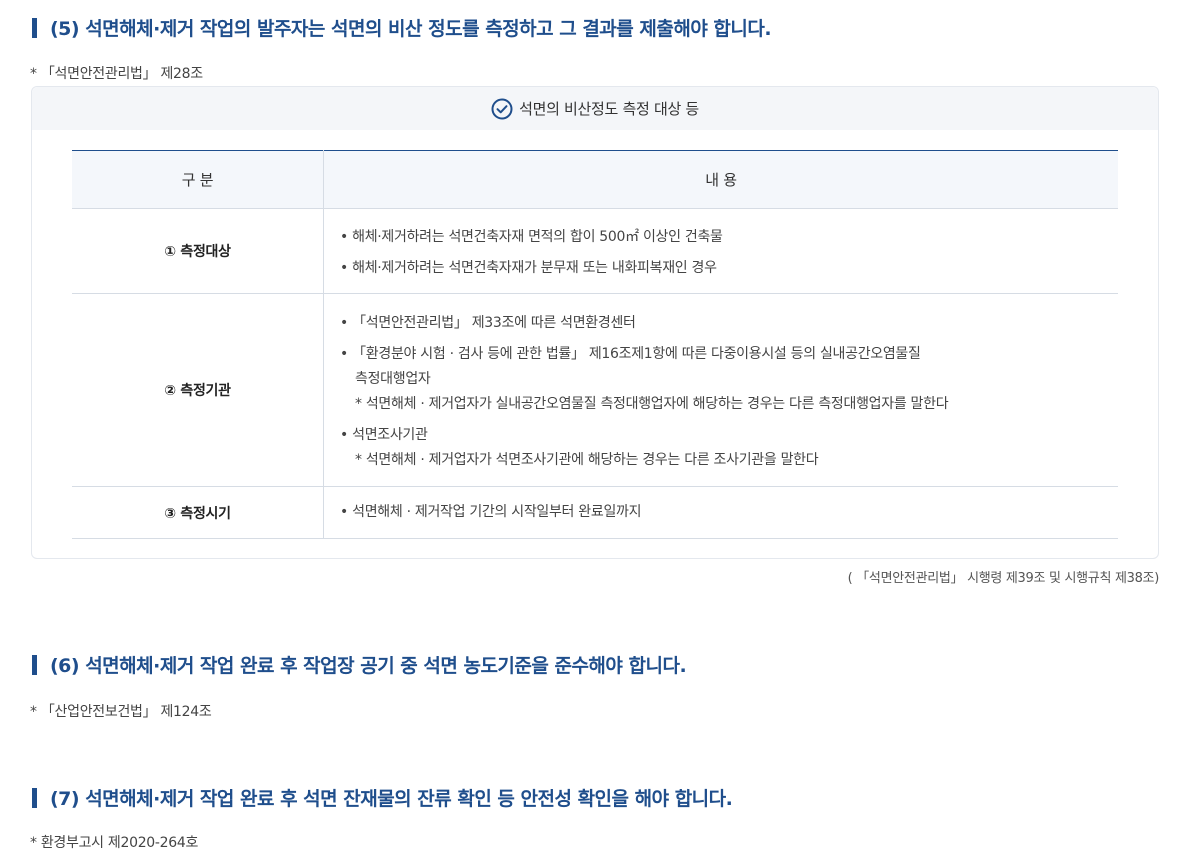 This screenshot has height=859, width=1187. Describe the element at coordinates (488, 323) in the screenshot. I see `content-line: • 「석면안전관리법」 제33조에 따른 석면환경센터` at that location.